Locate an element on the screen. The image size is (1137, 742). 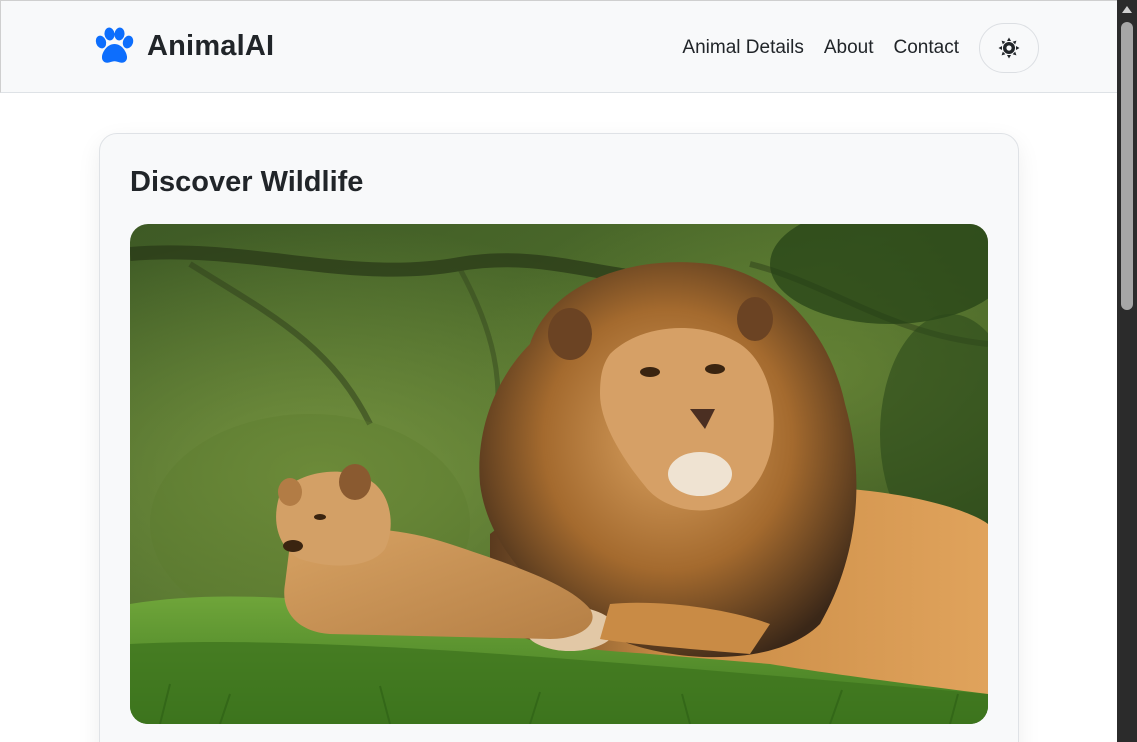
navbar: AnimalAI Animal Details About Contact is located at coordinates (558, 46).